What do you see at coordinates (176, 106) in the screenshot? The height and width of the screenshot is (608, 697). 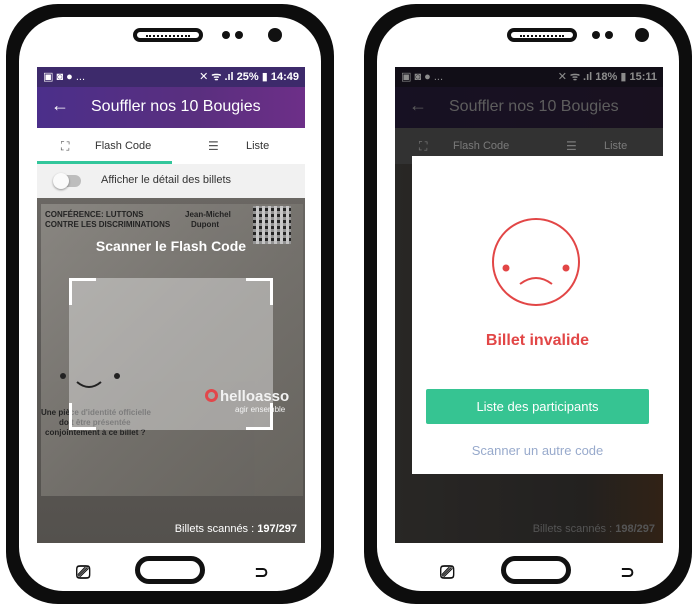 I see `page-title: Souffler nos 10 Bougies` at bounding box center [176, 106].